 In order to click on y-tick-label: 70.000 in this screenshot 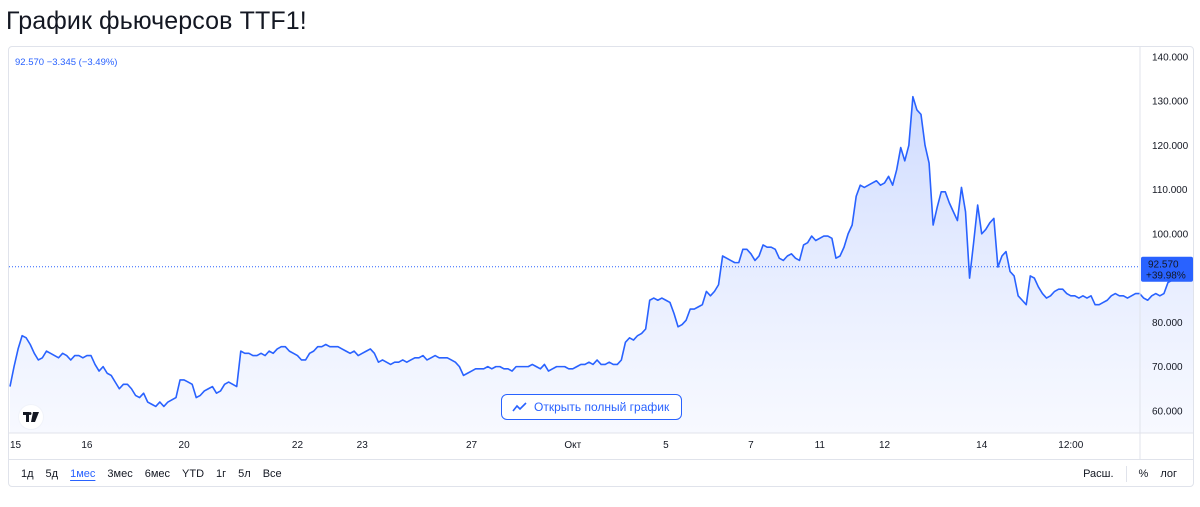, I will do `click(1167, 367)`.